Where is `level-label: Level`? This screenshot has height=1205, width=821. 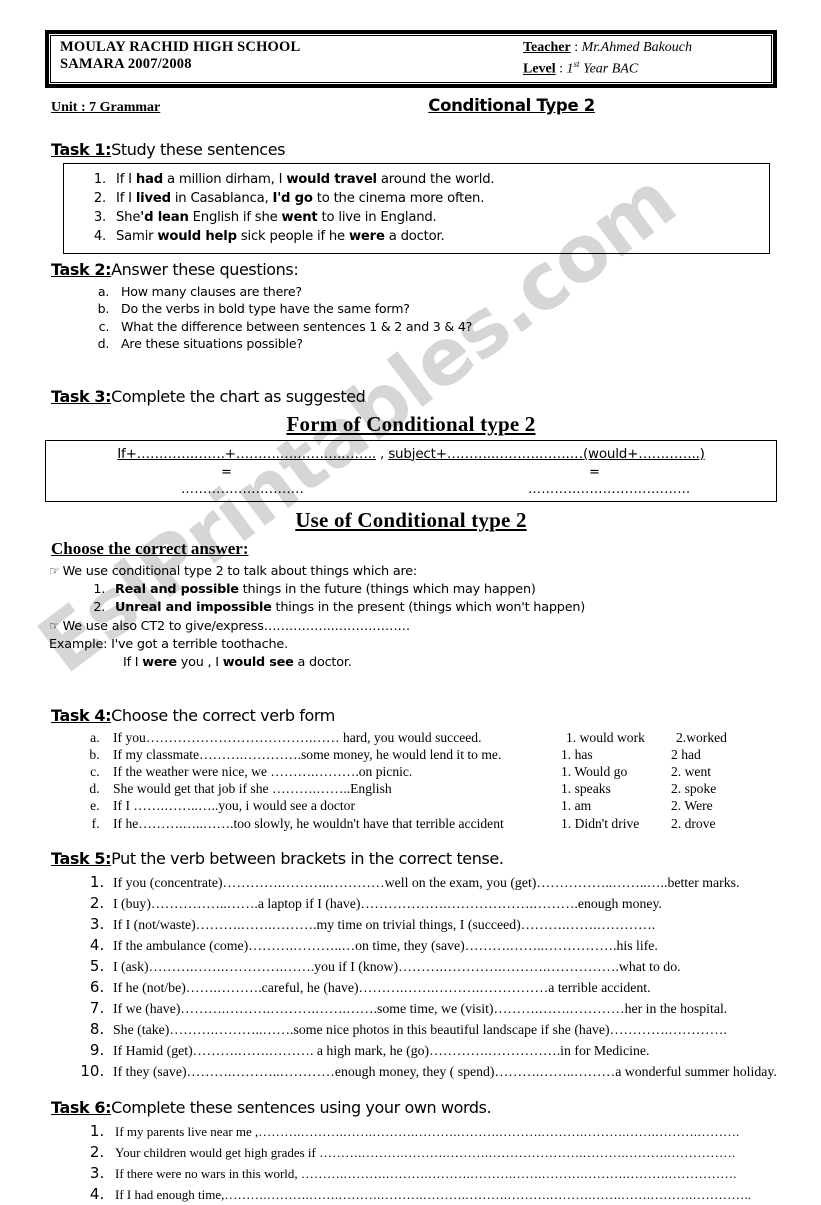 level-label: Level is located at coordinates (539, 69).